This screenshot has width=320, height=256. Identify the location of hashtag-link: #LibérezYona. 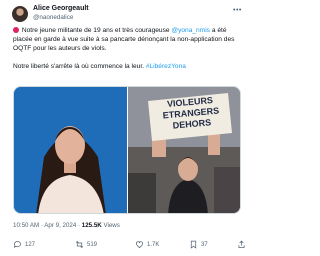
(166, 66).